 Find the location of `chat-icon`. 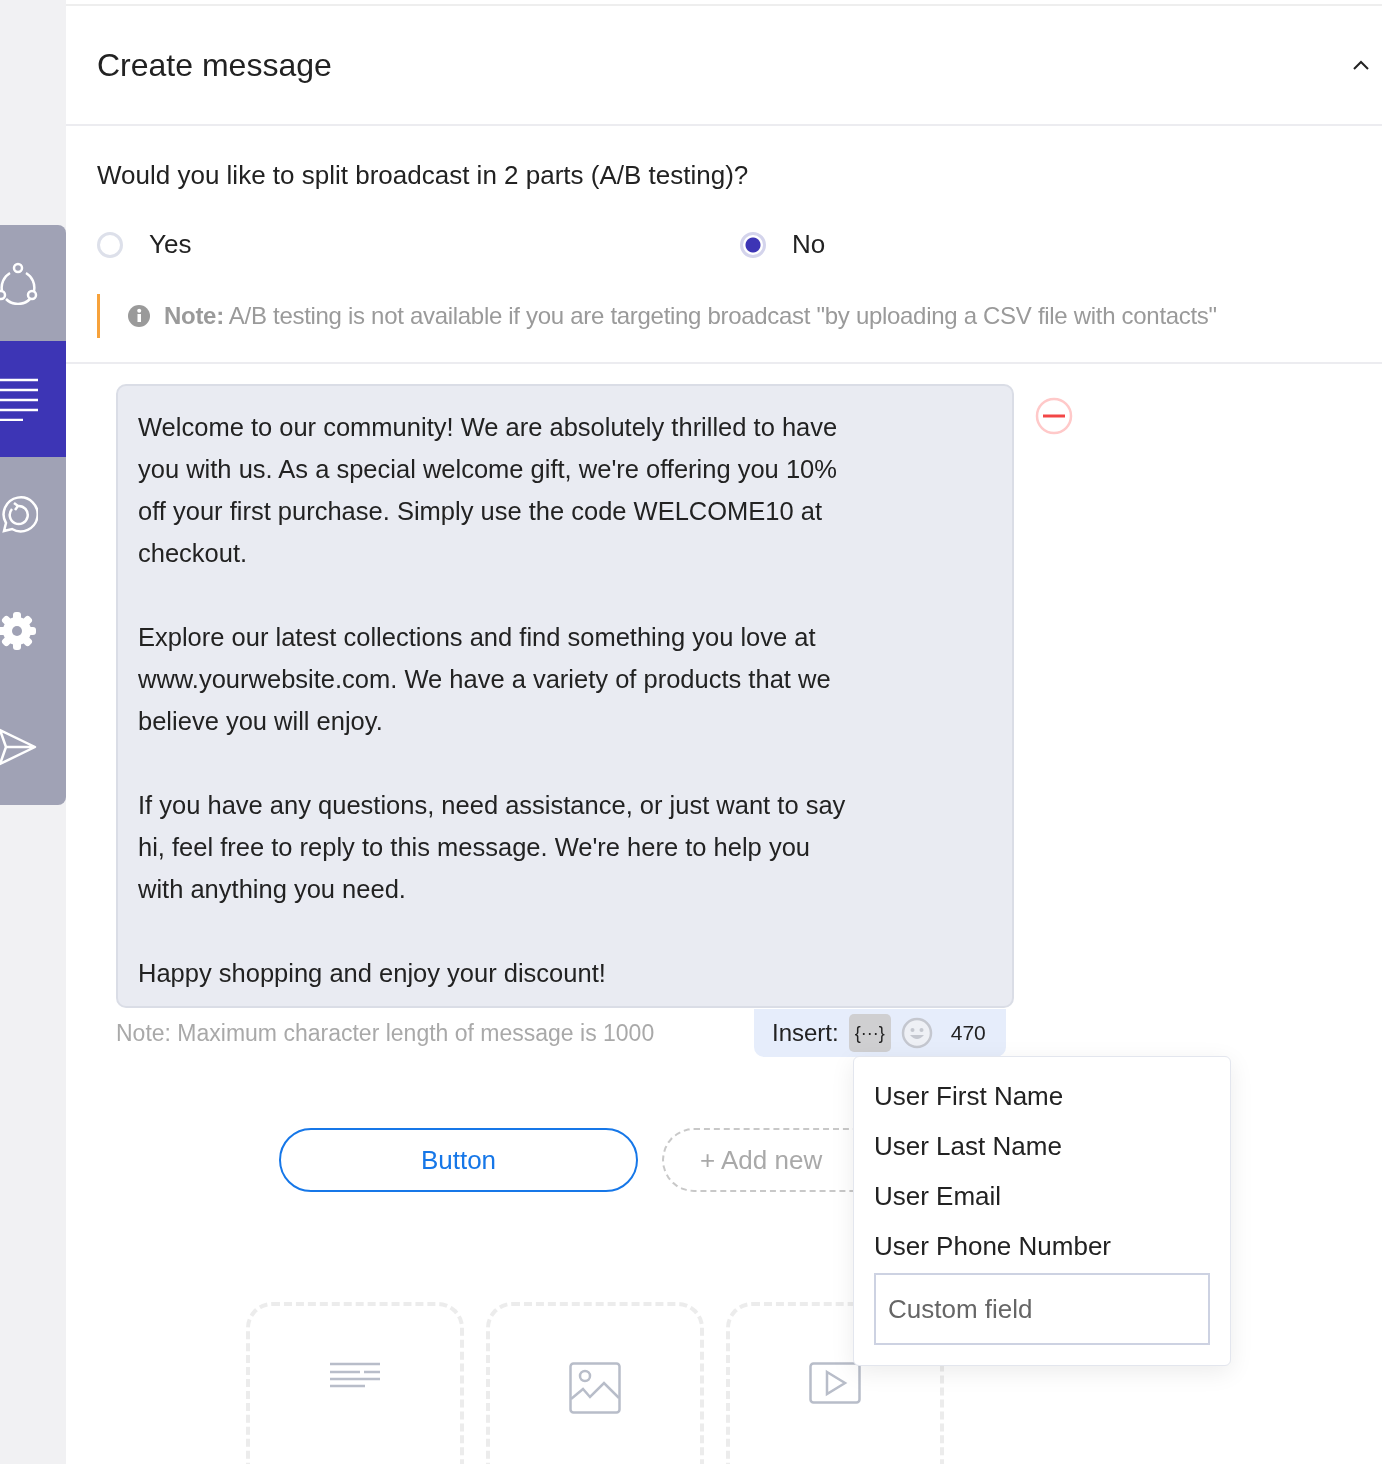

chat-icon is located at coordinates (19, 515).